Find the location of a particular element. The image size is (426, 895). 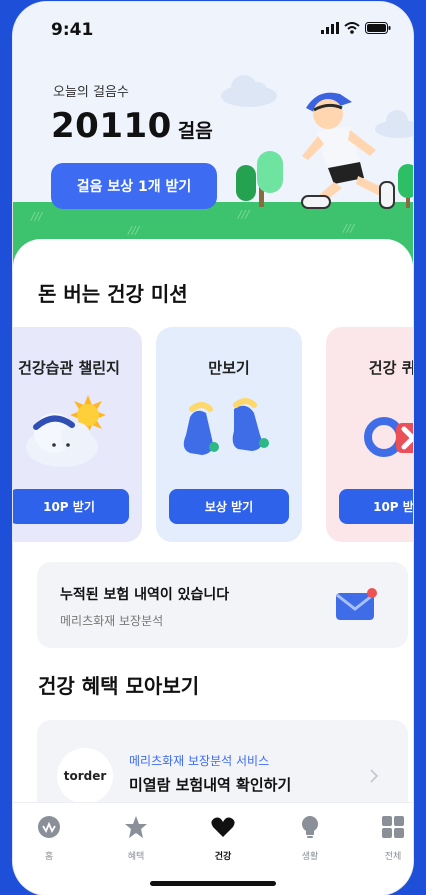

mission-claim-button: 보상 받기 is located at coordinates (229, 506).